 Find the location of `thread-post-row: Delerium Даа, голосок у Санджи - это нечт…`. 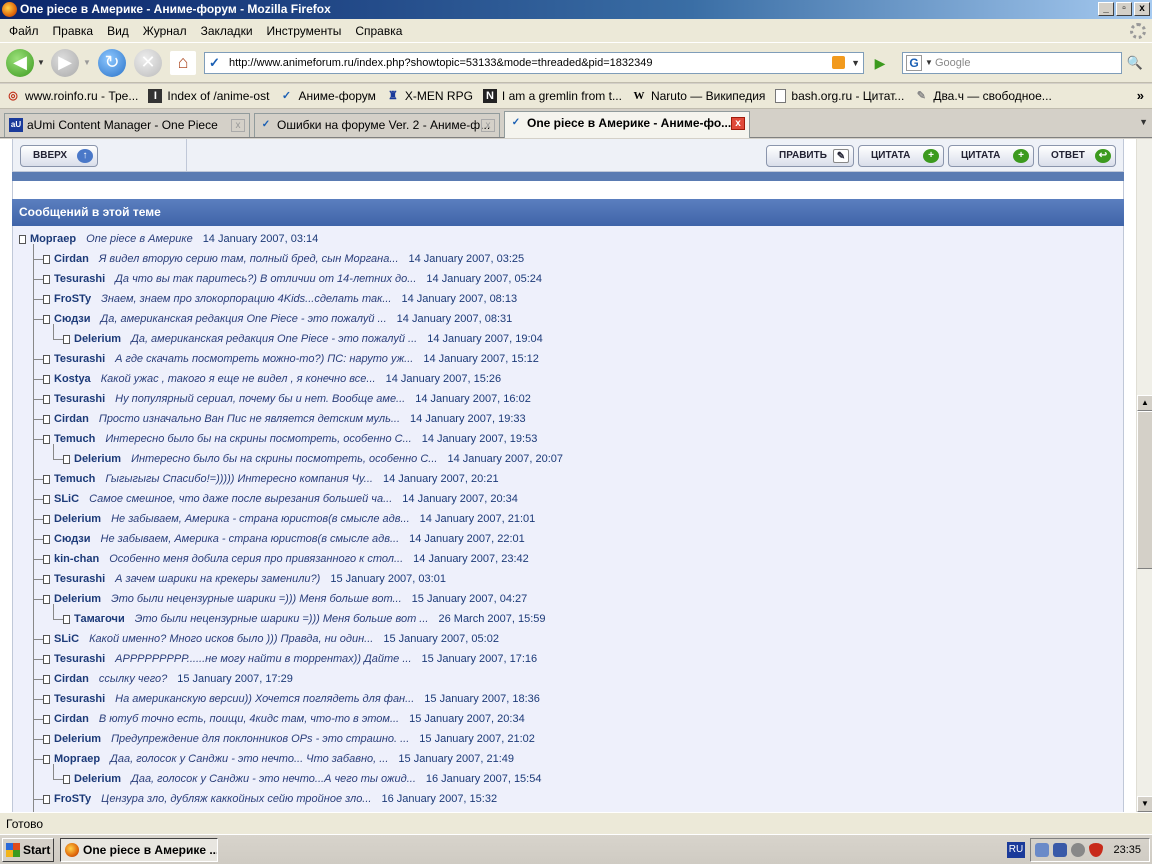

thread-post-row: Delerium Даа, голосок у Санджи - это нечт… is located at coordinates (302, 779).